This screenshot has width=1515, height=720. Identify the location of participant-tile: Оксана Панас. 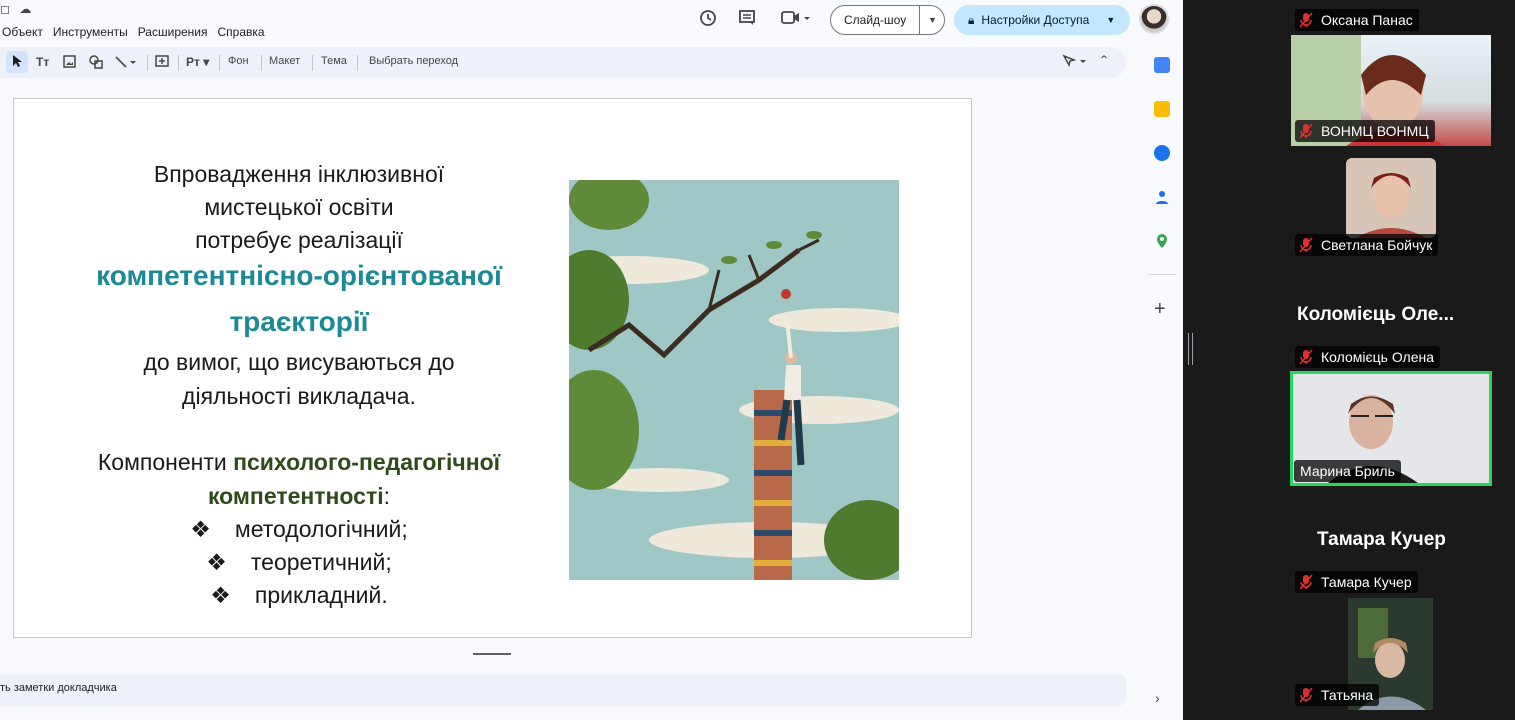
(1391, 20).